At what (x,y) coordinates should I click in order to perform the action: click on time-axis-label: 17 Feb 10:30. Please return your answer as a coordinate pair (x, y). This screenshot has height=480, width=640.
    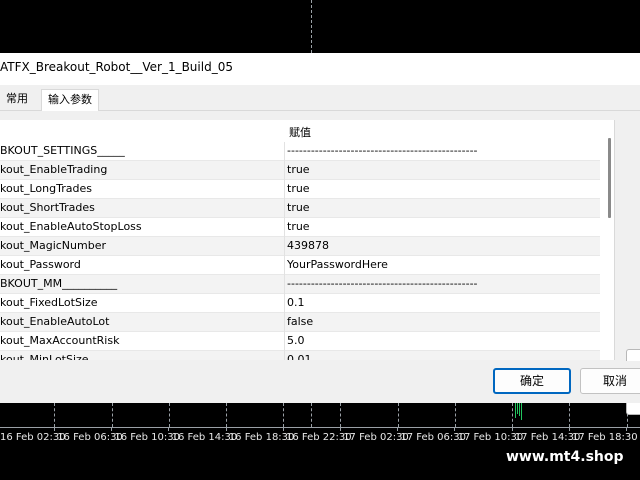
    Looking at the image, I should click on (490, 437).